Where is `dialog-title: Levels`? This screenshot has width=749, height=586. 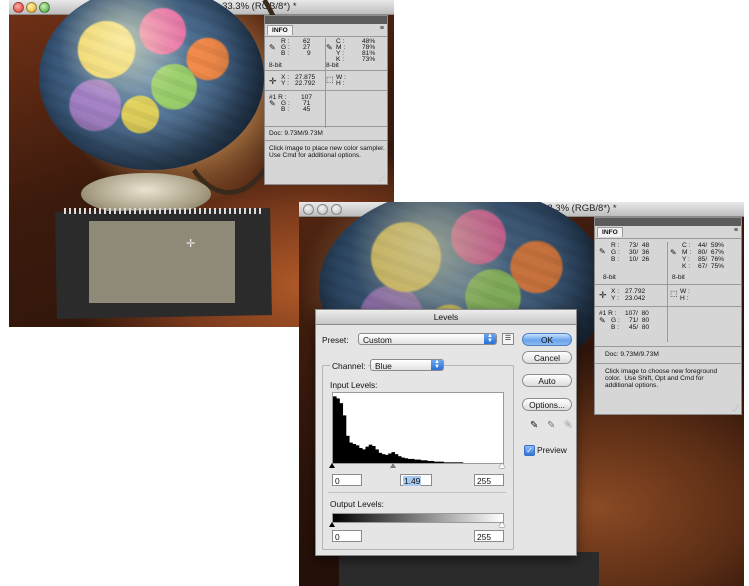 dialog-title: Levels is located at coordinates (446, 317).